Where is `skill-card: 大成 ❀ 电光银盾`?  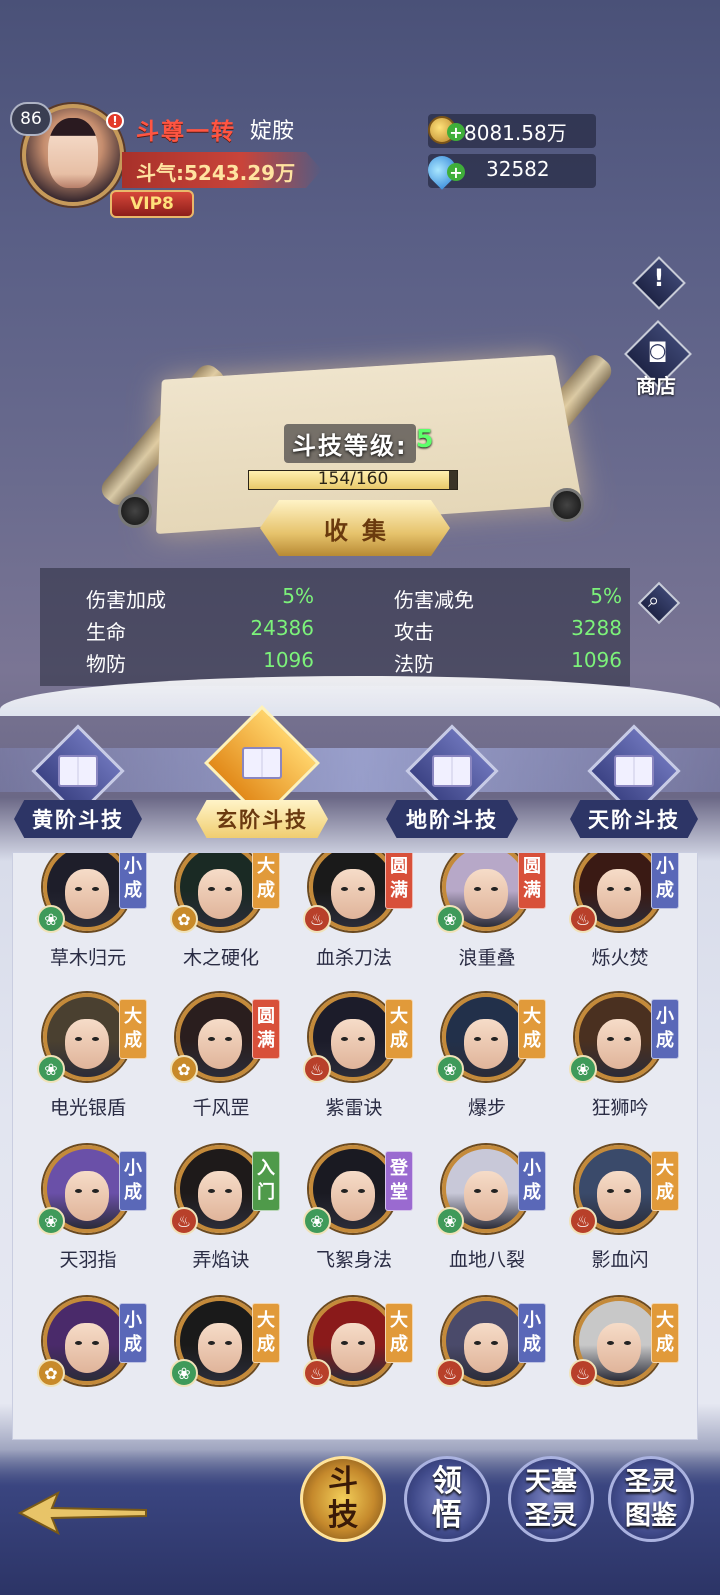
skill-card: 大成 ❀ 电光银盾 is located at coordinates (104, 1063).